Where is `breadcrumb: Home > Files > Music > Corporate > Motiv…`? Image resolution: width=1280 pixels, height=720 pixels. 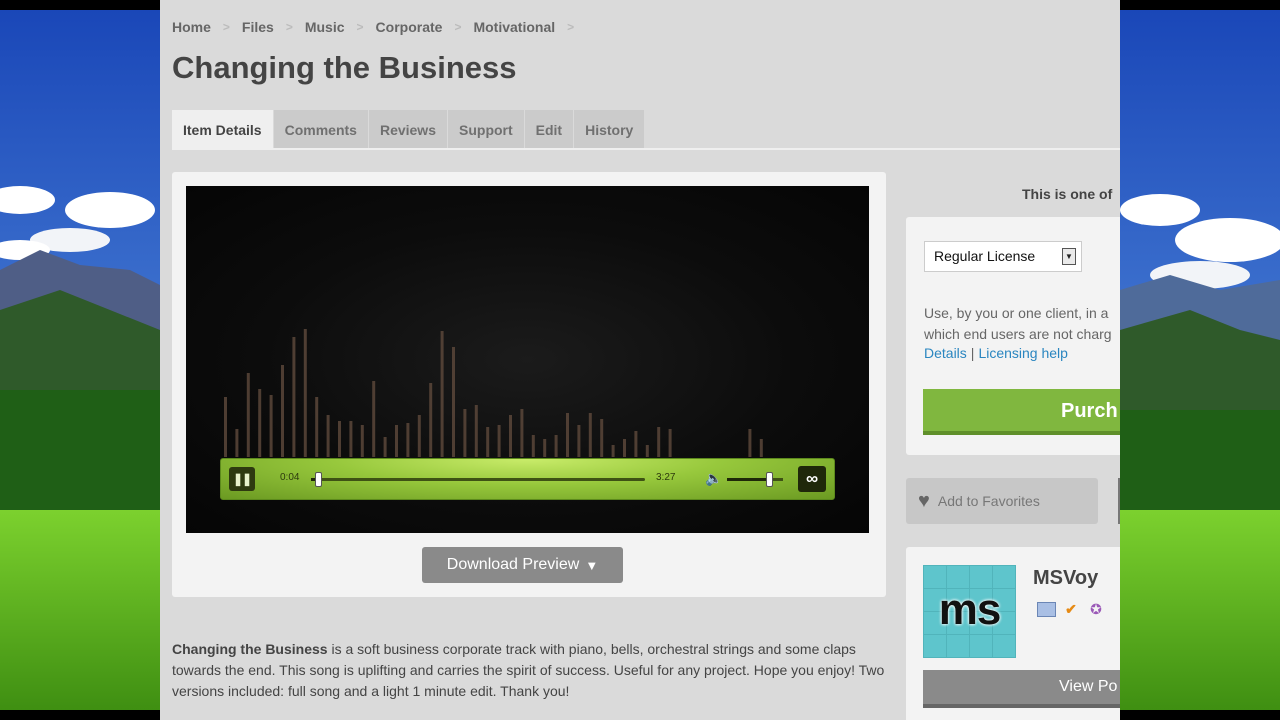
breadcrumb: Home > Files > Music > Corporate > Motiv… is located at coordinates (379, 27).